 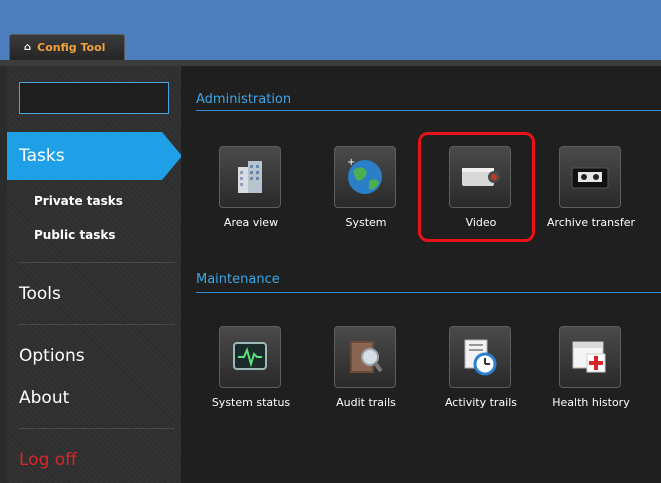 I want to click on nav-logoff: Log off, so click(x=48, y=460).